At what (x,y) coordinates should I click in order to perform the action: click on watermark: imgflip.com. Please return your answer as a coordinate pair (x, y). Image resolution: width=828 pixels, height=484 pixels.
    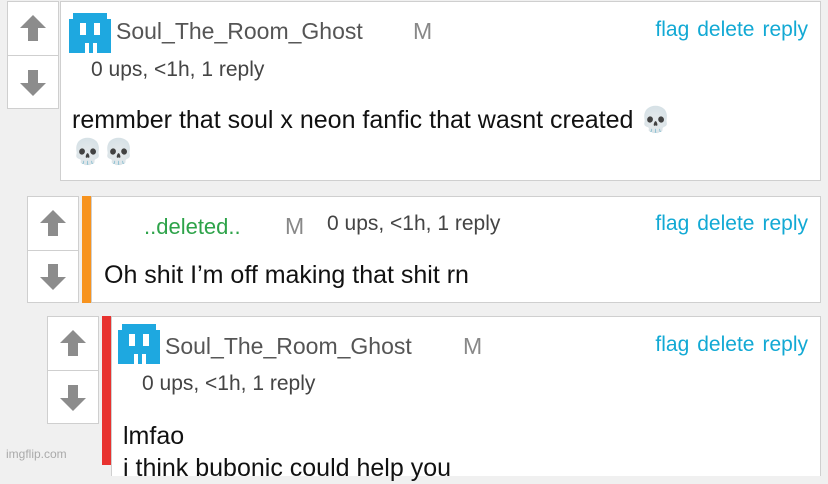
    Looking at the image, I should click on (36, 454).